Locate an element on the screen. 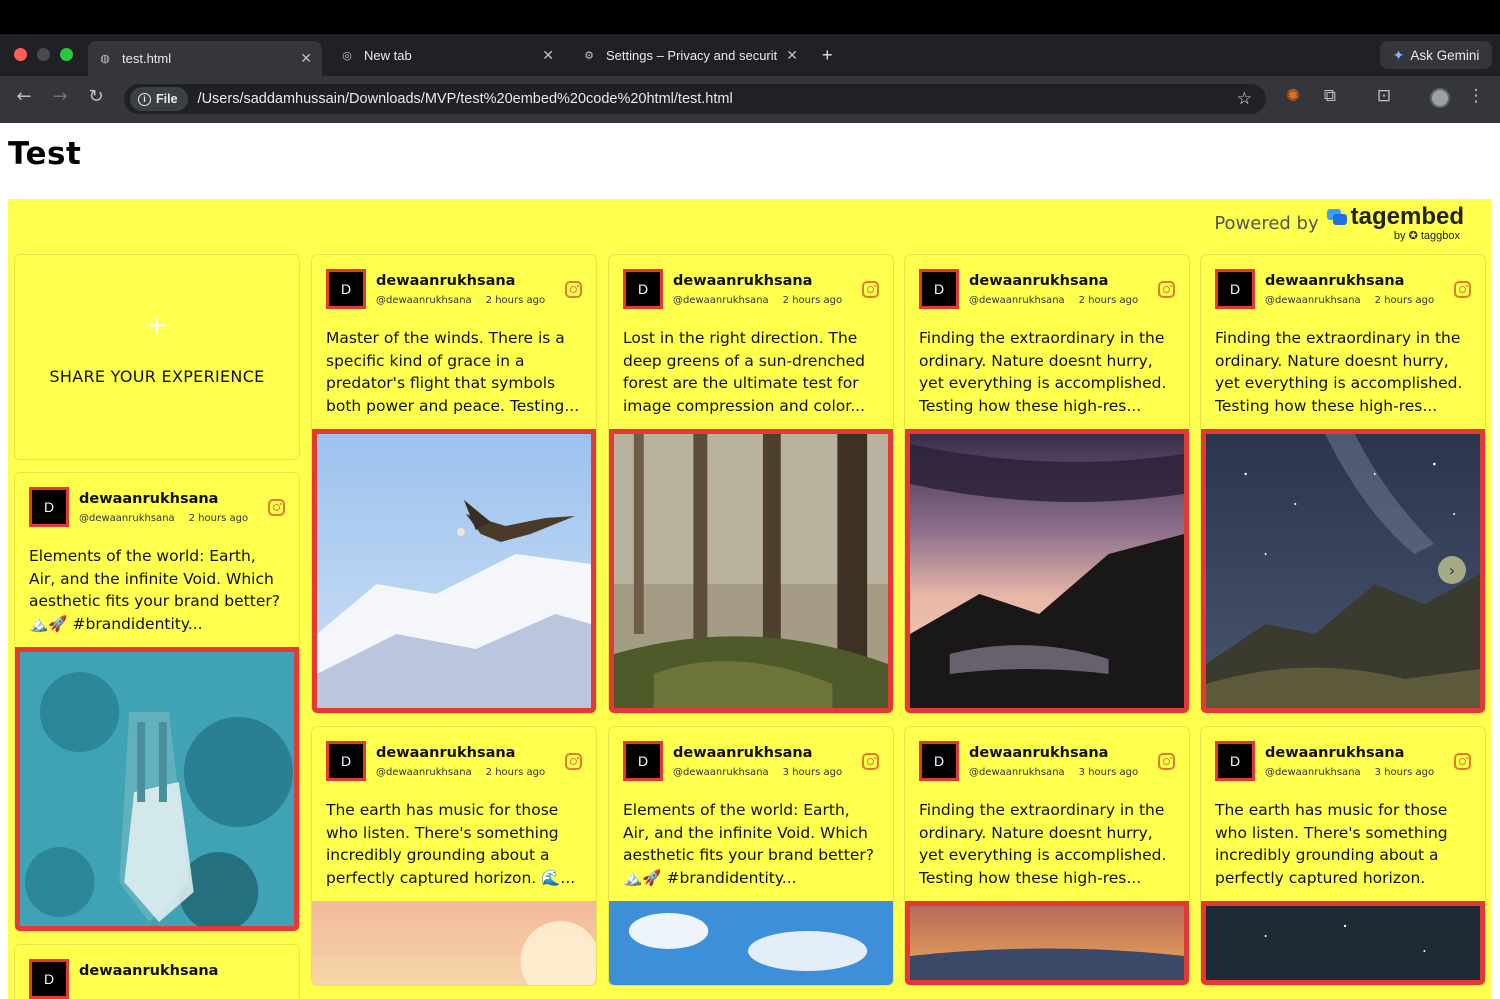  close-window-button is located at coordinates (20, 54).